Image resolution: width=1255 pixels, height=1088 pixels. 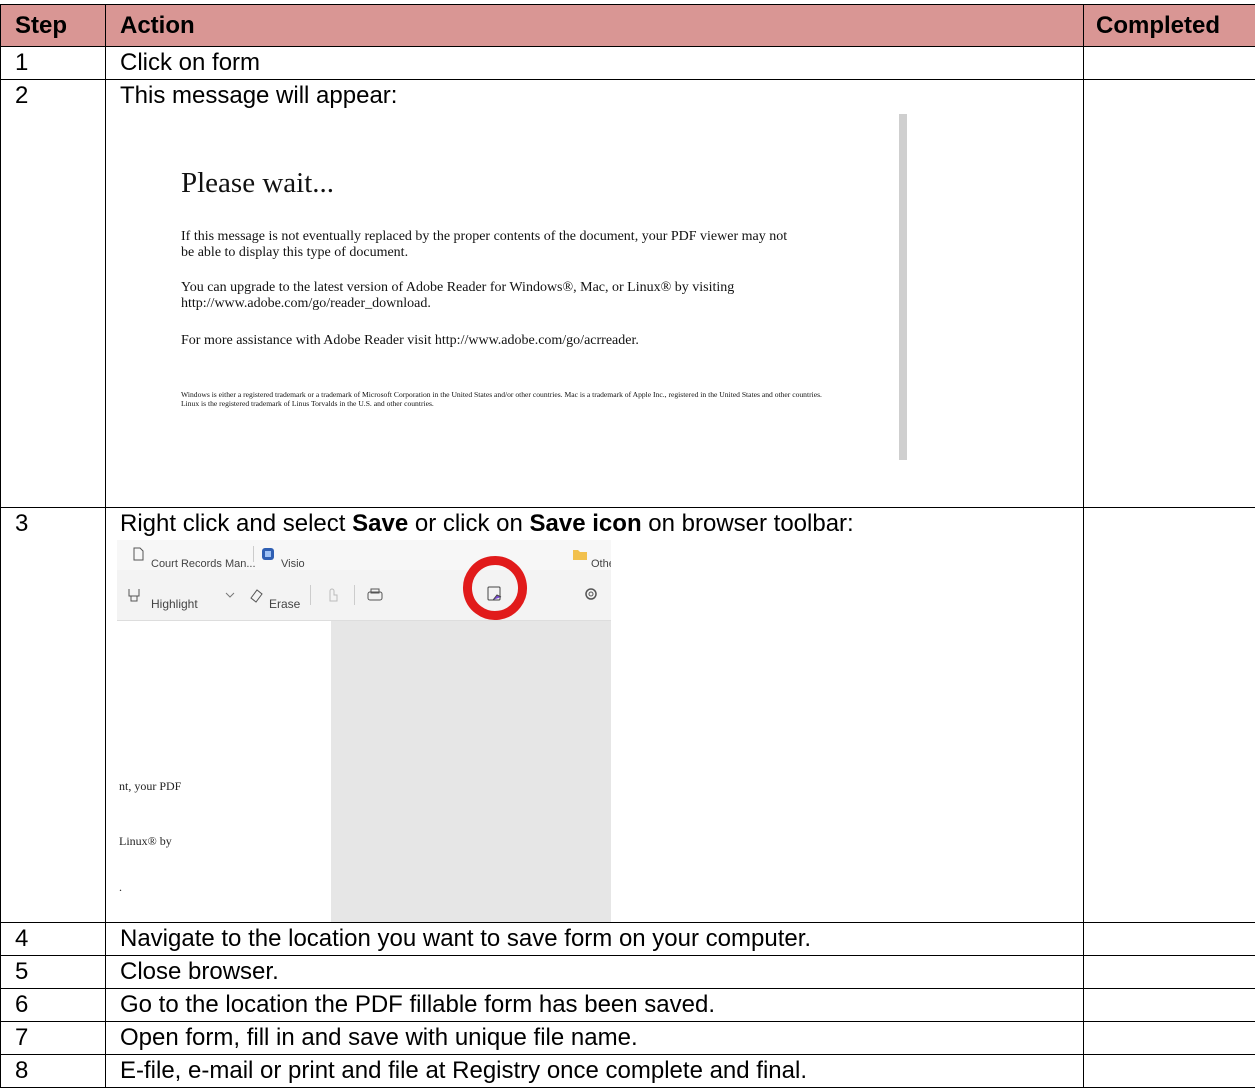 I want to click on step-action: Click on form, so click(x=595, y=63).